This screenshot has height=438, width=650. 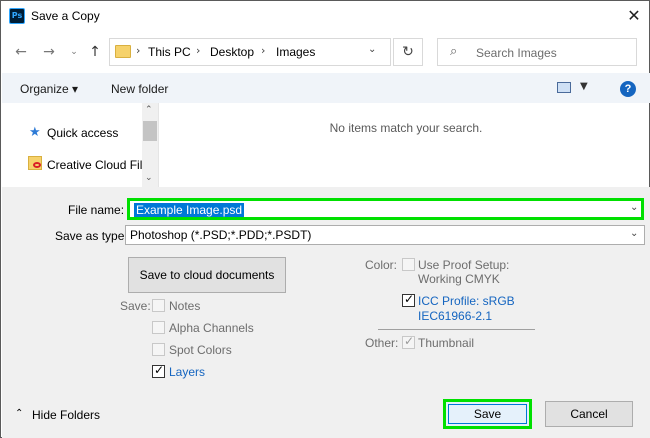 I want to click on breadcrumb-desktop: Desktop, so click(x=232, y=52).